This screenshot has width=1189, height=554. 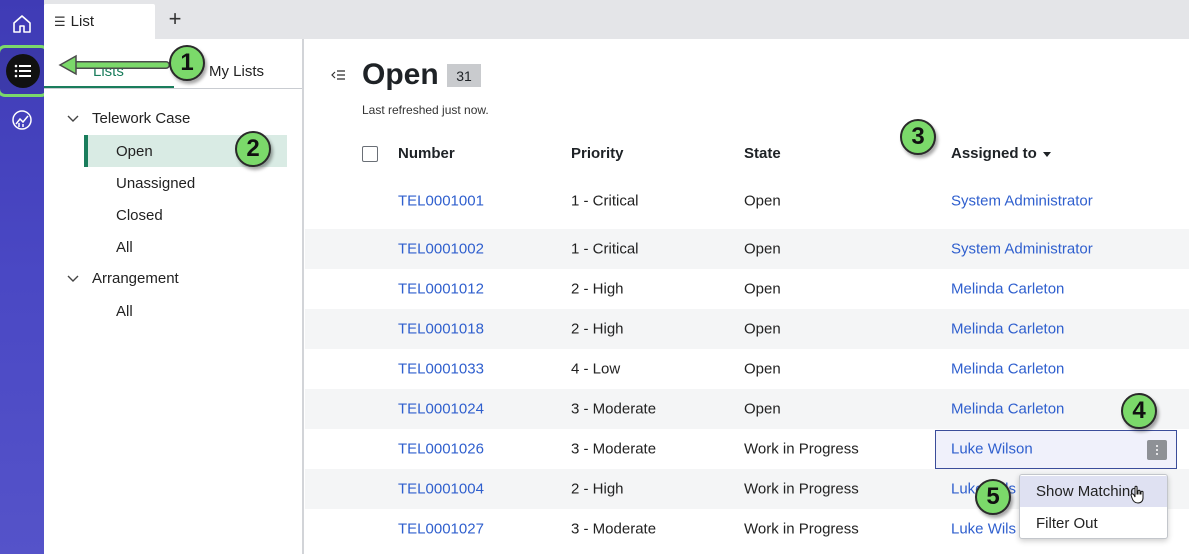 I want to click on callout-badge: 1, so click(x=187, y=63).